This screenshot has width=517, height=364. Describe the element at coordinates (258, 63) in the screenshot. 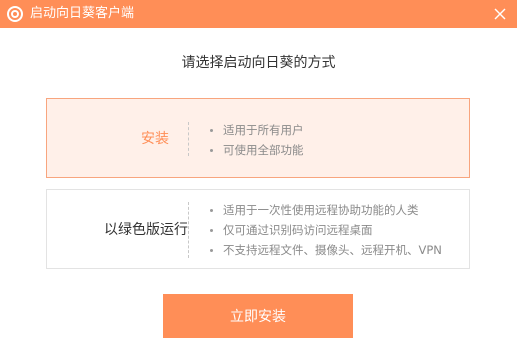

I see `page-heading: 请选择启动向日葵的方式` at that location.